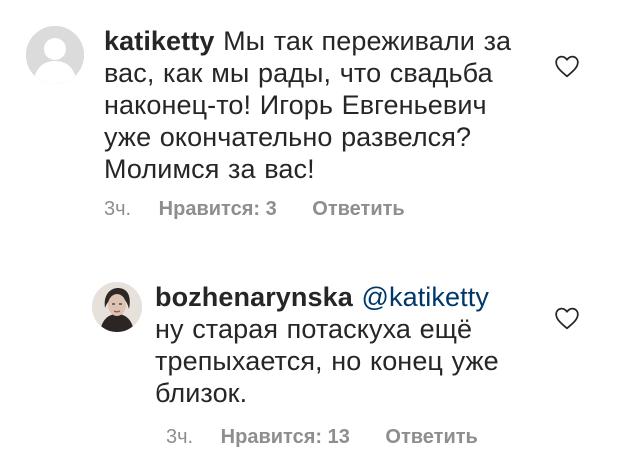 This screenshot has width=620, height=475. I want to click on profile-photo-icon, so click(117, 307).